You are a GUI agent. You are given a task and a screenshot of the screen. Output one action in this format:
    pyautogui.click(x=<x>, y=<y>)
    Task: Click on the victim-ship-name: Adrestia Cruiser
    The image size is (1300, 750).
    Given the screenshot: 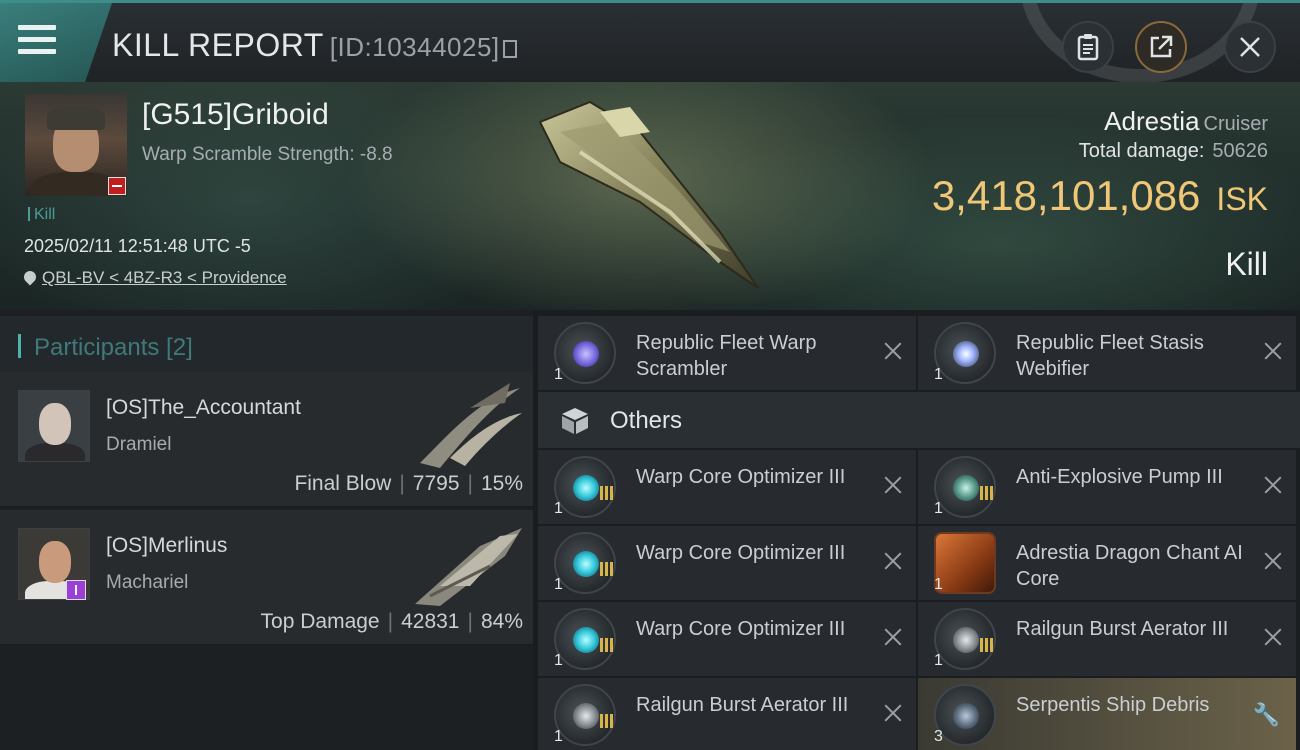 What is the action you would take?
    pyautogui.click(x=1186, y=121)
    